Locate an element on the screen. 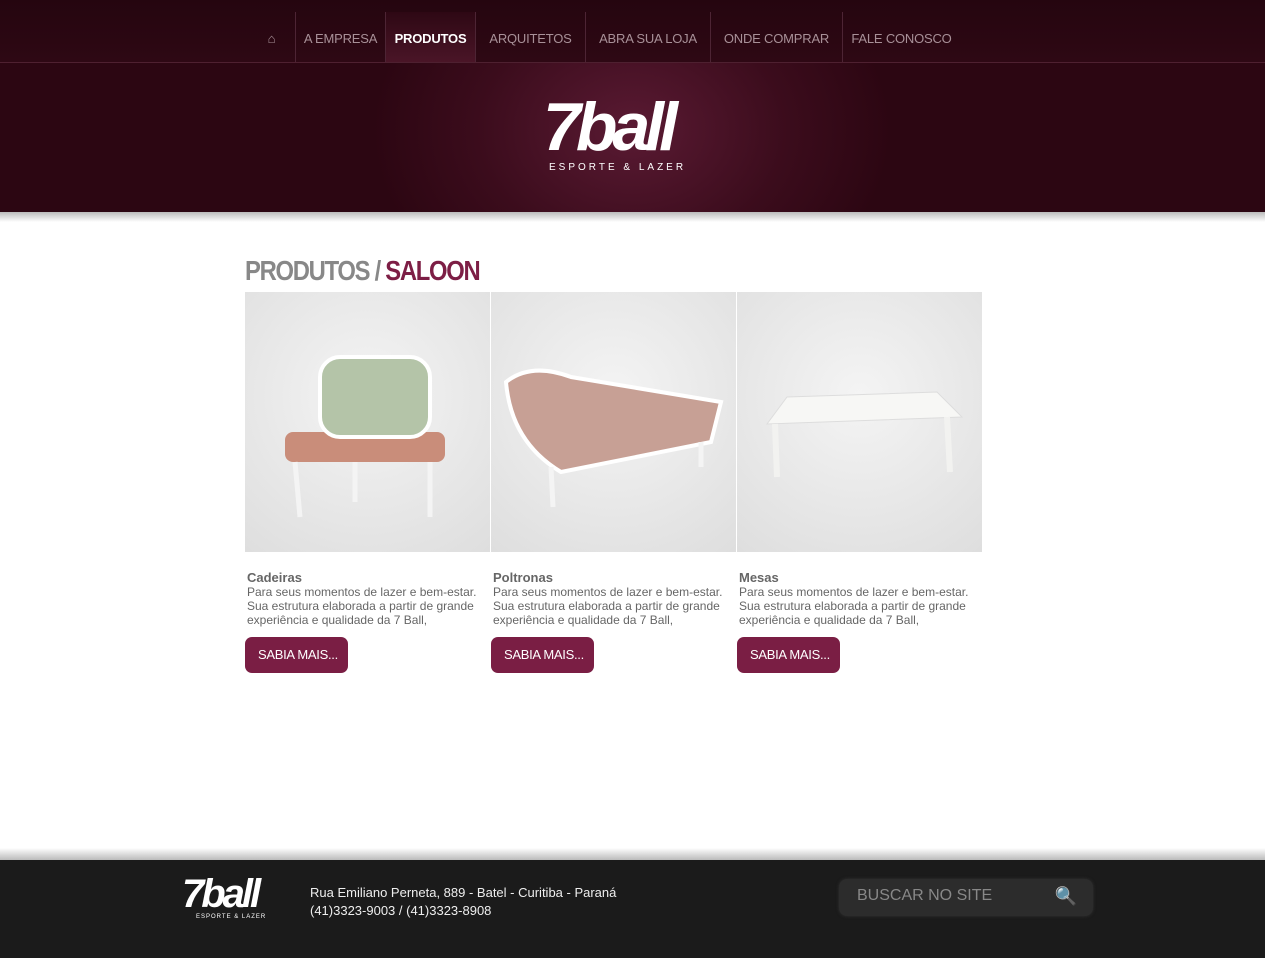 The height and width of the screenshot is (958, 1265). nav-arquitetos: ARQUITETOS is located at coordinates (530, 37).